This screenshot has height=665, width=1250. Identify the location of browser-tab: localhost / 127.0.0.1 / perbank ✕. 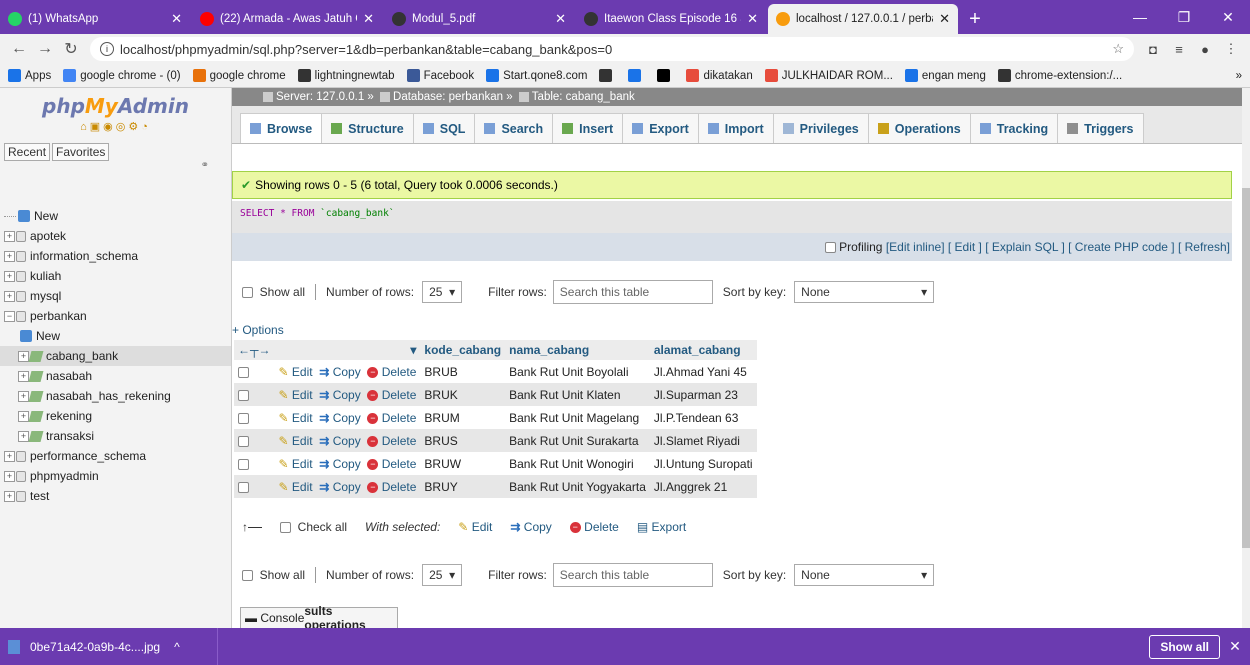
(863, 19).